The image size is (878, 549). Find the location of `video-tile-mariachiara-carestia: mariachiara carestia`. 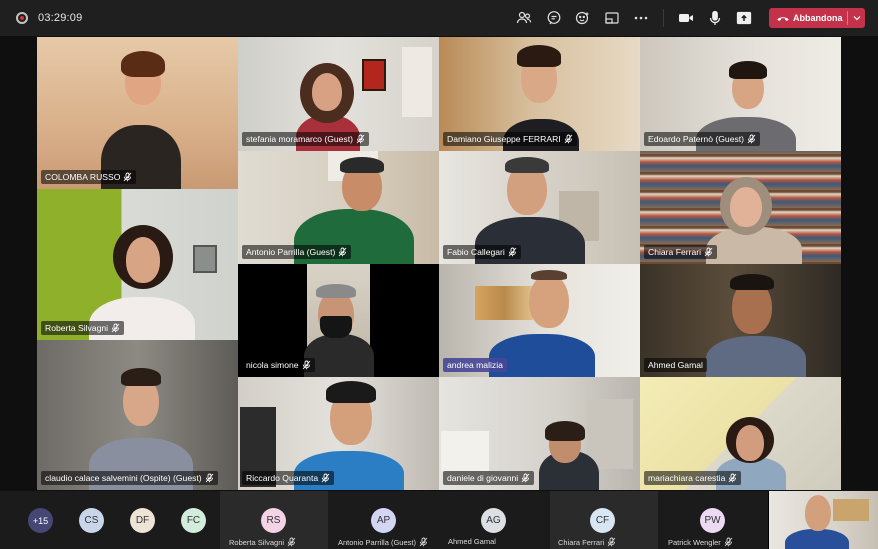

video-tile-mariachiara-carestia: mariachiara carestia is located at coordinates (740, 433).